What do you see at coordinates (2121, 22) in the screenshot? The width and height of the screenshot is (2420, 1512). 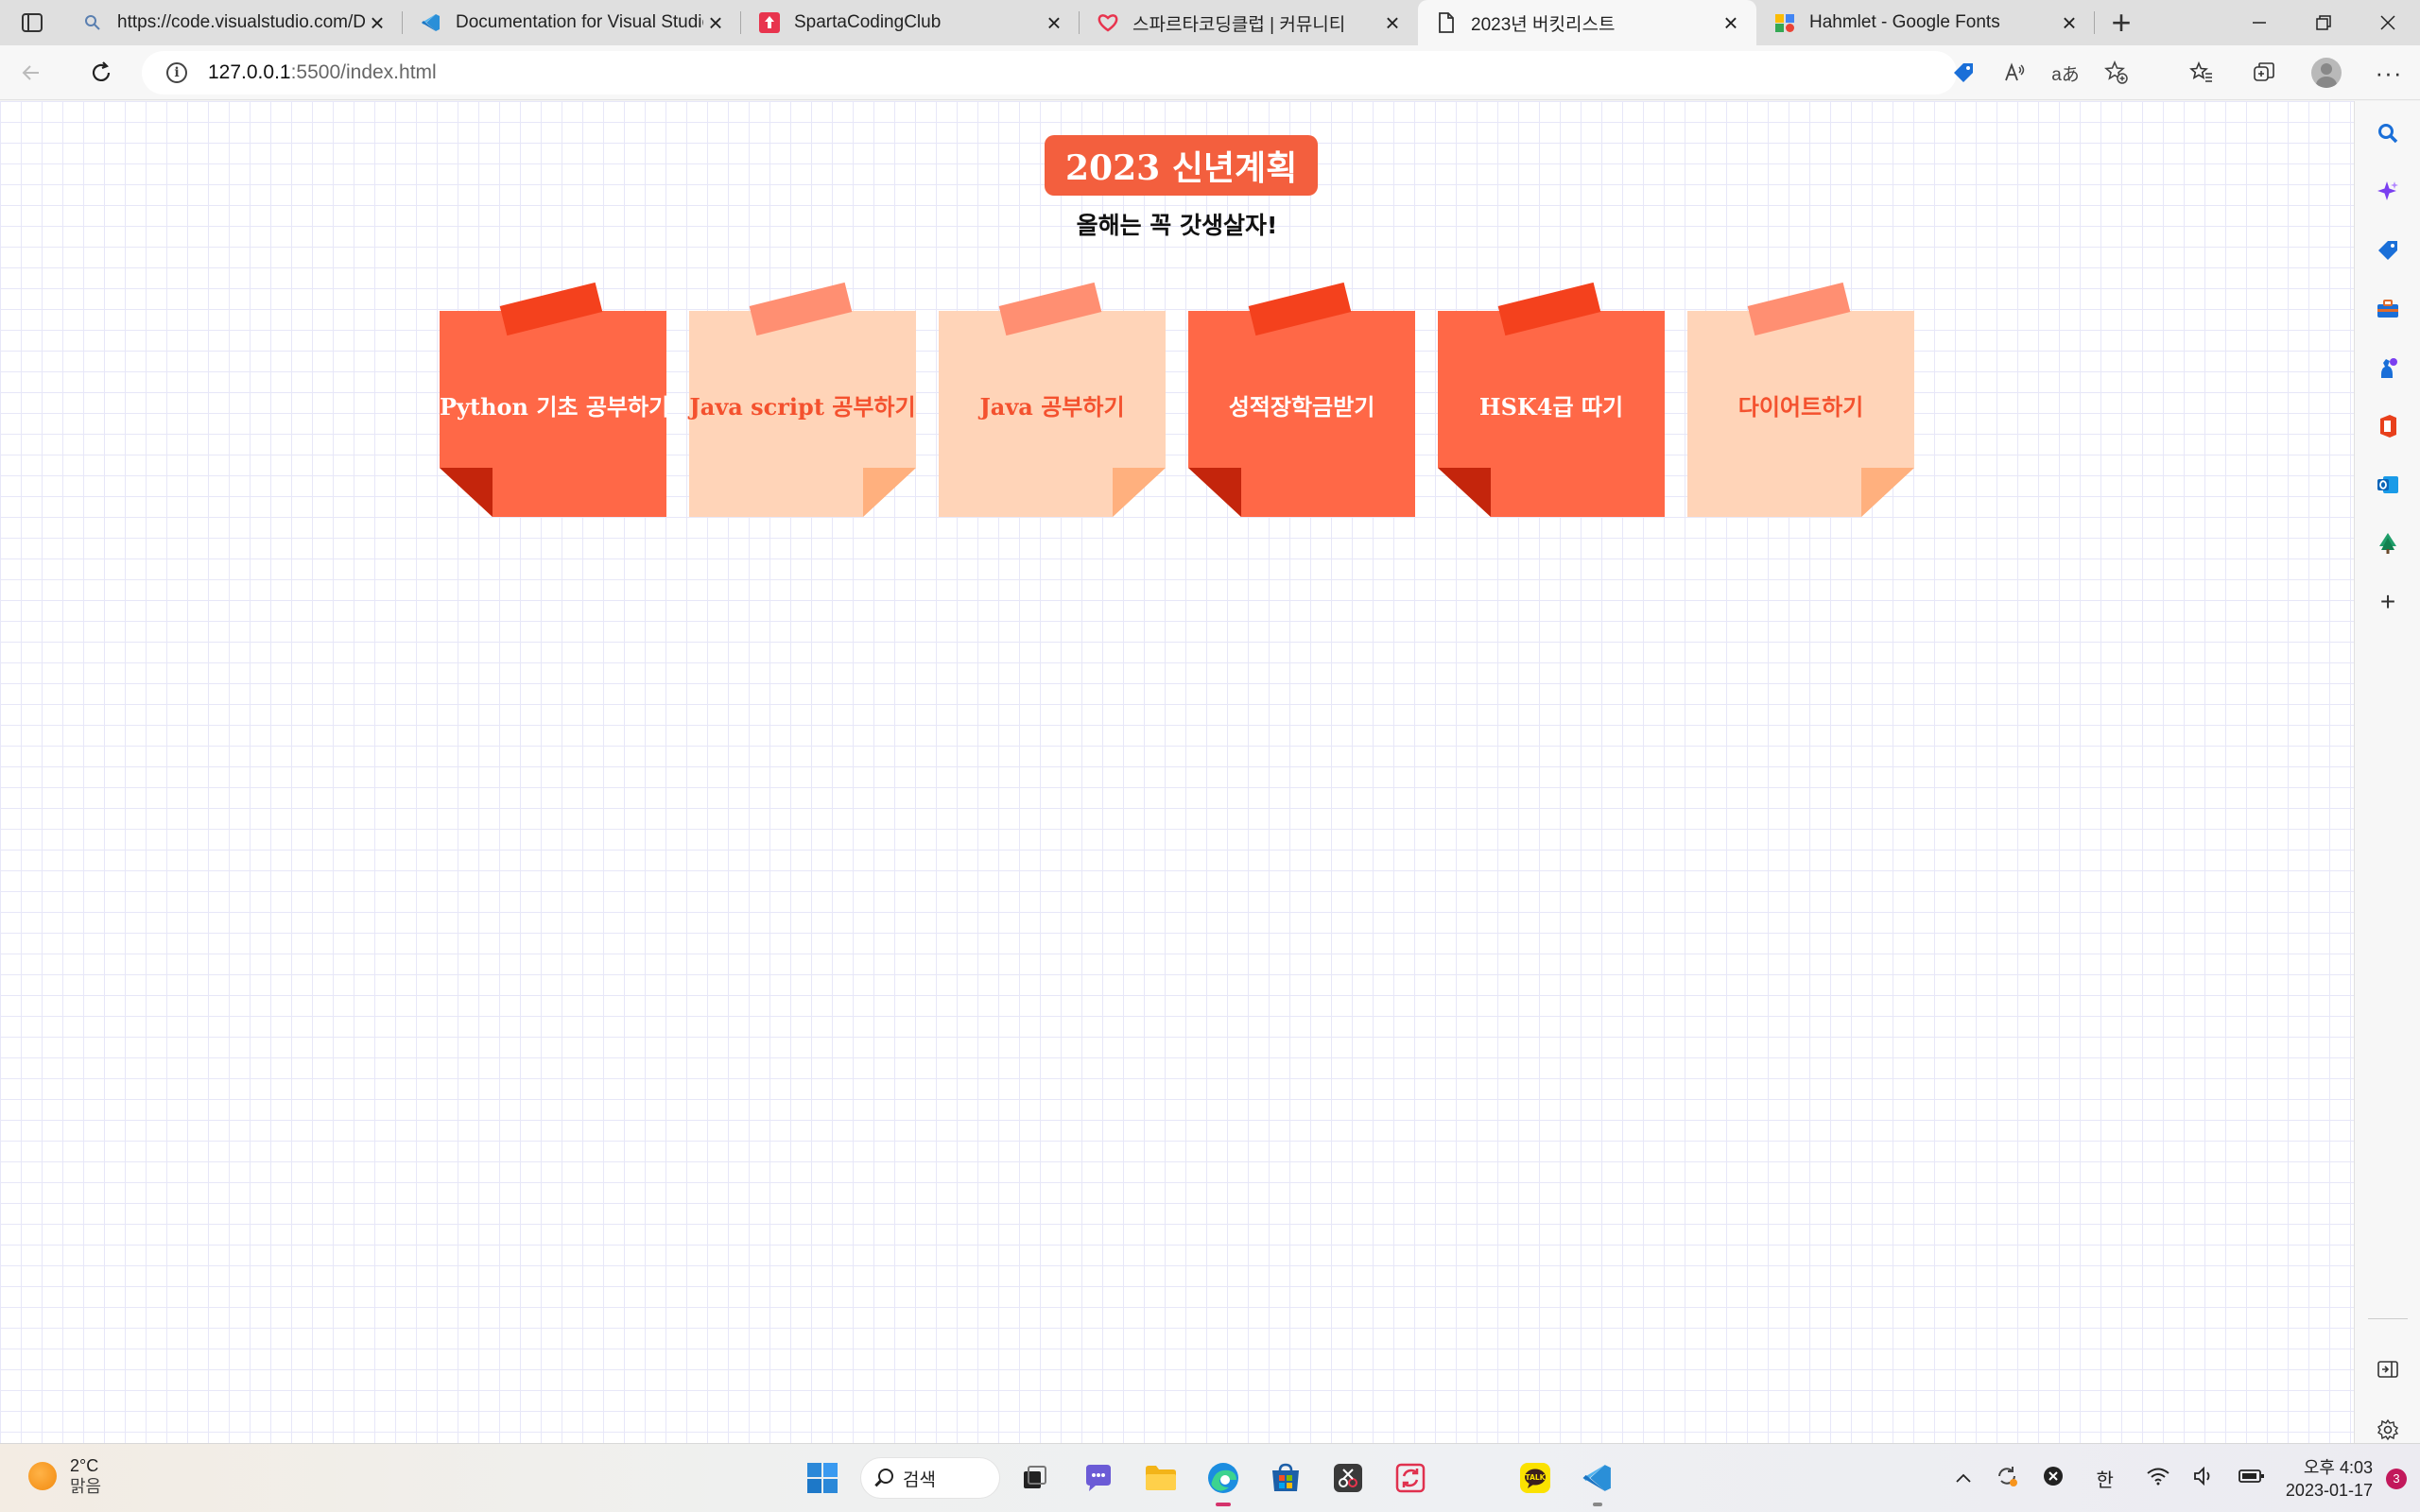 I see `new-tab-button: +` at bounding box center [2121, 22].